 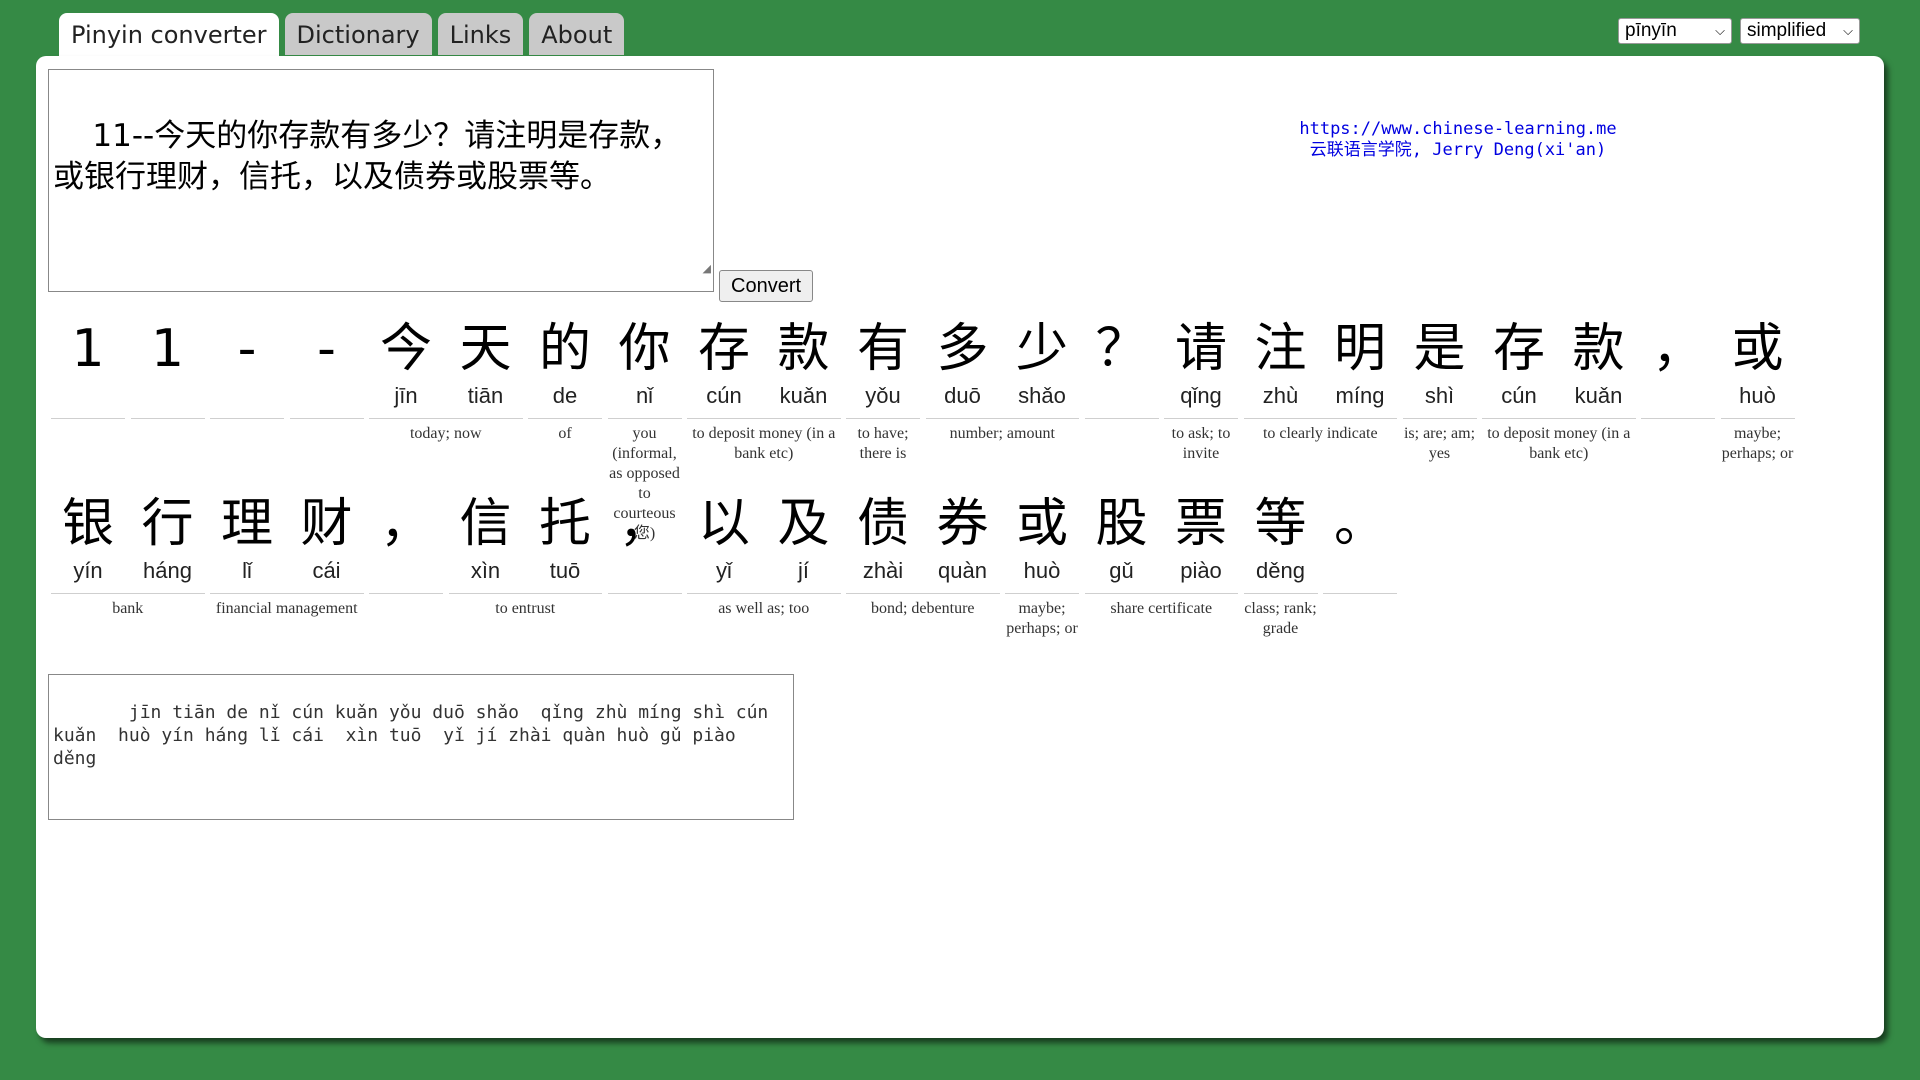 What do you see at coordinates (963, 538) in the screenshot?
I see `char-cell: 券 quàn` at bounding box center [963, 538].